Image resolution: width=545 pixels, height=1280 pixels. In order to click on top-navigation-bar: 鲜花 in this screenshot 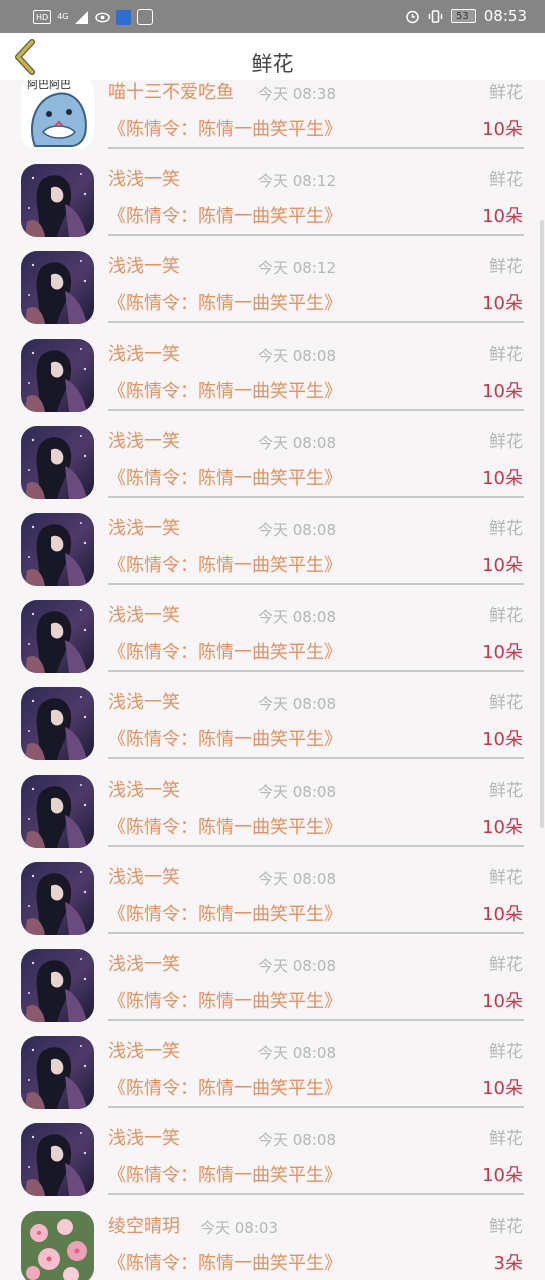, I will do `click(272, 56)`.